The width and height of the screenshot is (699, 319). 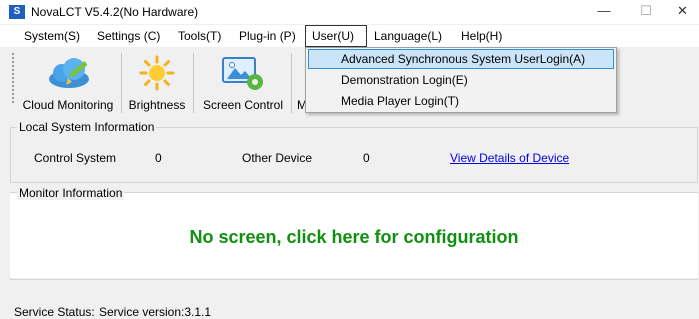 What do you see at coordinates (349, 12) in the screenshot?
I see `title-bar: S NovaLCT V5.4.2(No Hardware) — ☐ ✕` at bounding box center [349, 12].